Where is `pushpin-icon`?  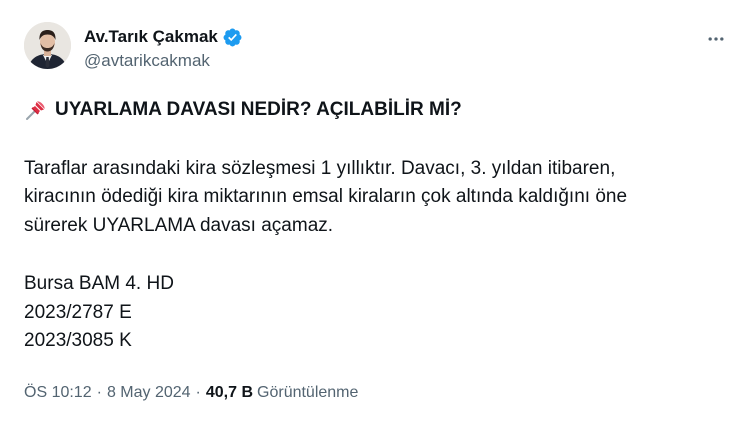 pushpin-icon is located at coordinates (36, 110).